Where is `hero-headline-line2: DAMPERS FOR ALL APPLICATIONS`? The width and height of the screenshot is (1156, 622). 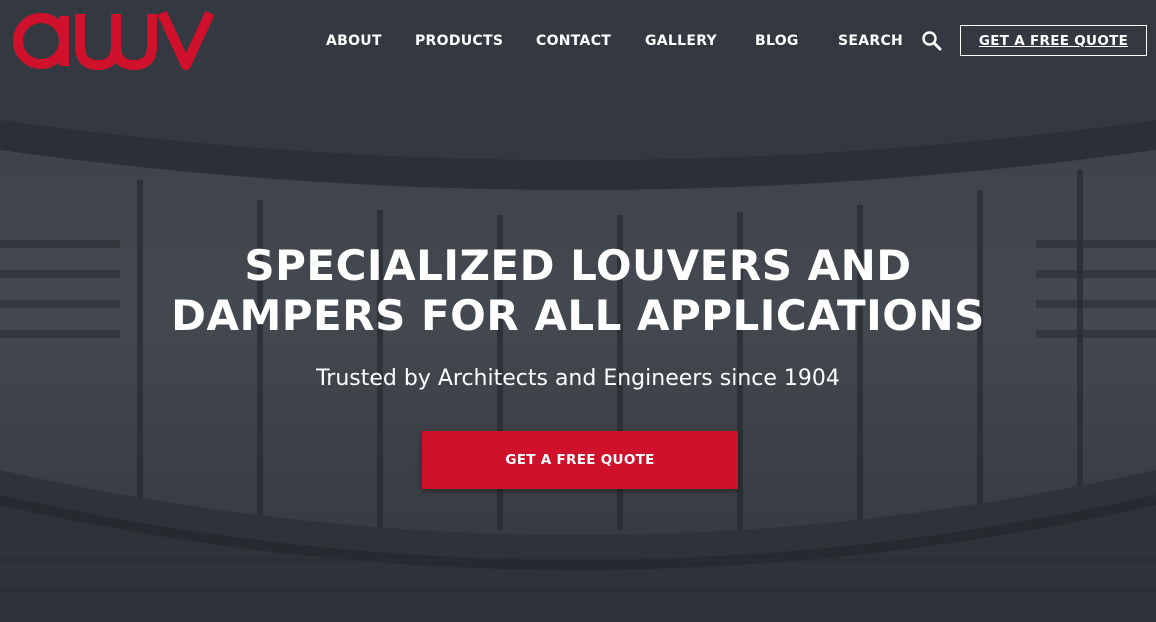
hero-headline-line2: DAMPERS FOR ALL APPLICATIONS is located at coordinates (578, 315).